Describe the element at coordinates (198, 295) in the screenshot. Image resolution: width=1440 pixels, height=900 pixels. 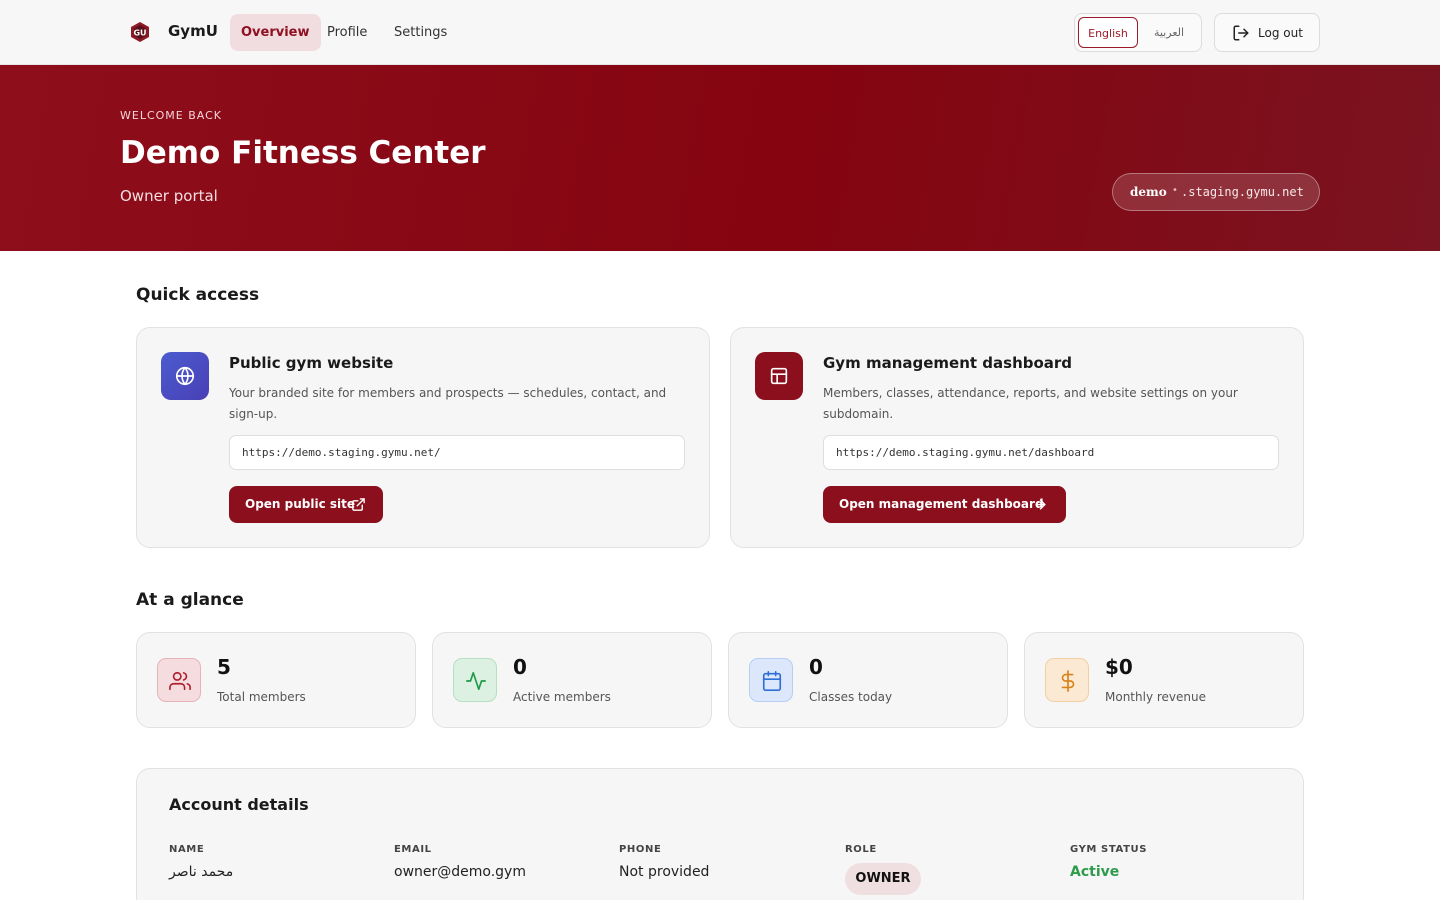
I see `quick-access-heading: Quick access` at that location.